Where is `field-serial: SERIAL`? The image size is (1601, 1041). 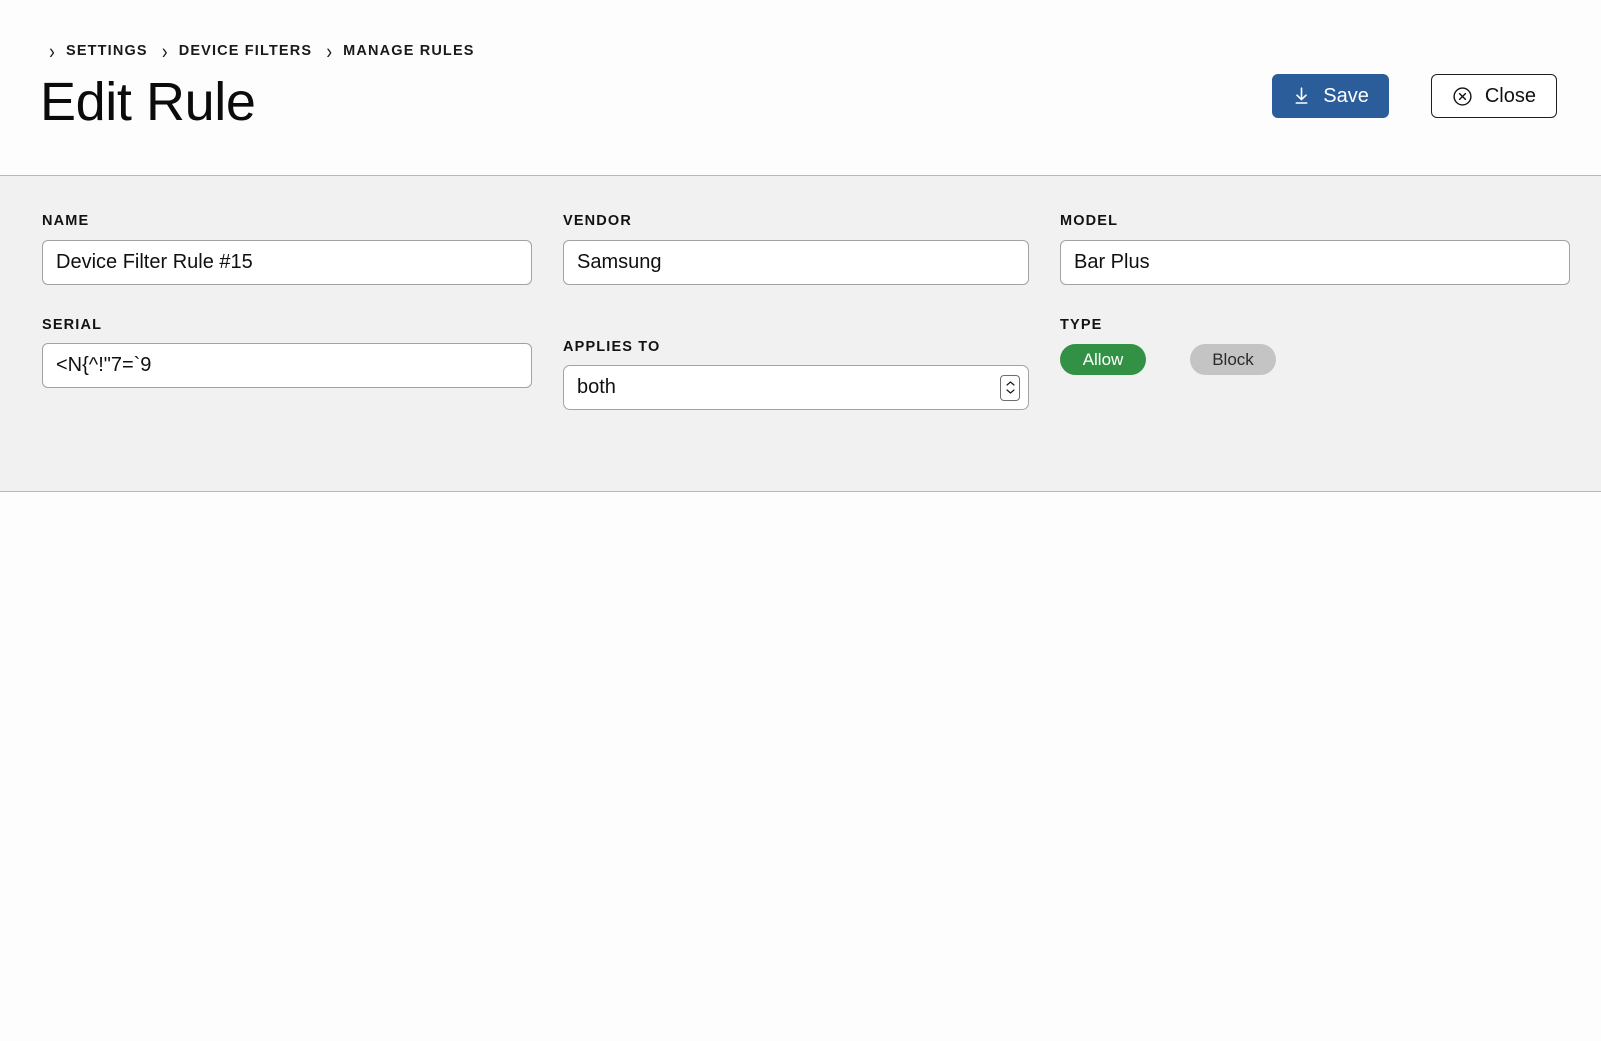 field-serial: SERIAL is located at coordinates (287, 352).